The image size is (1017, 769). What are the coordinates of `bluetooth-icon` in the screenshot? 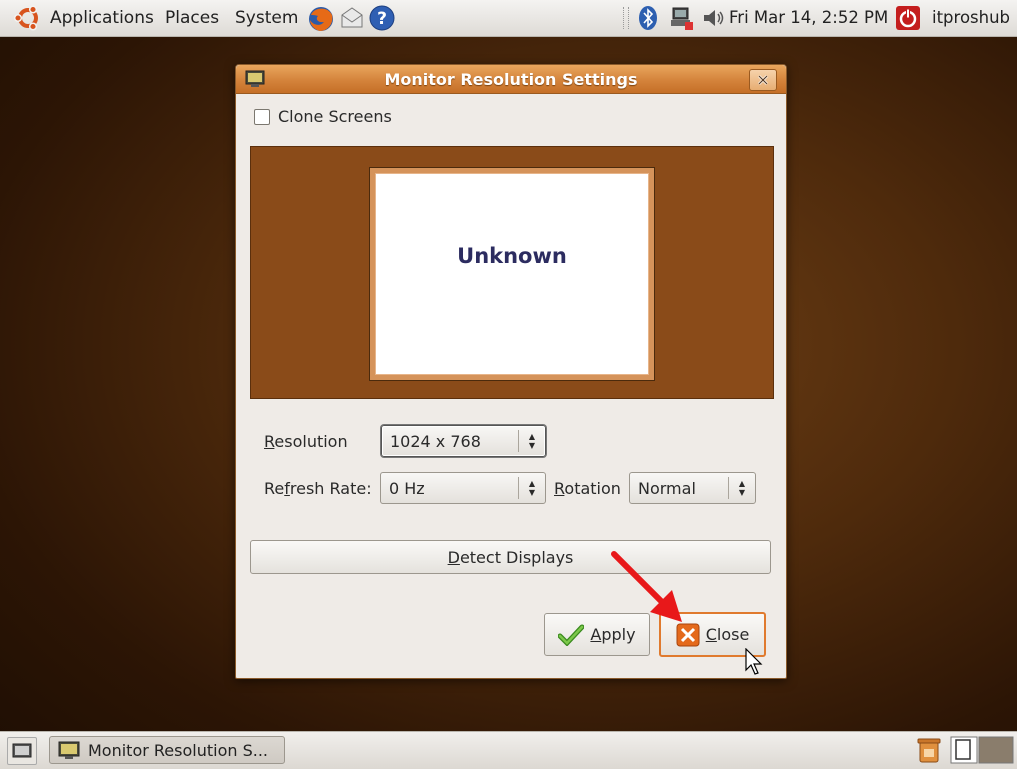 It's located at (648, 18).